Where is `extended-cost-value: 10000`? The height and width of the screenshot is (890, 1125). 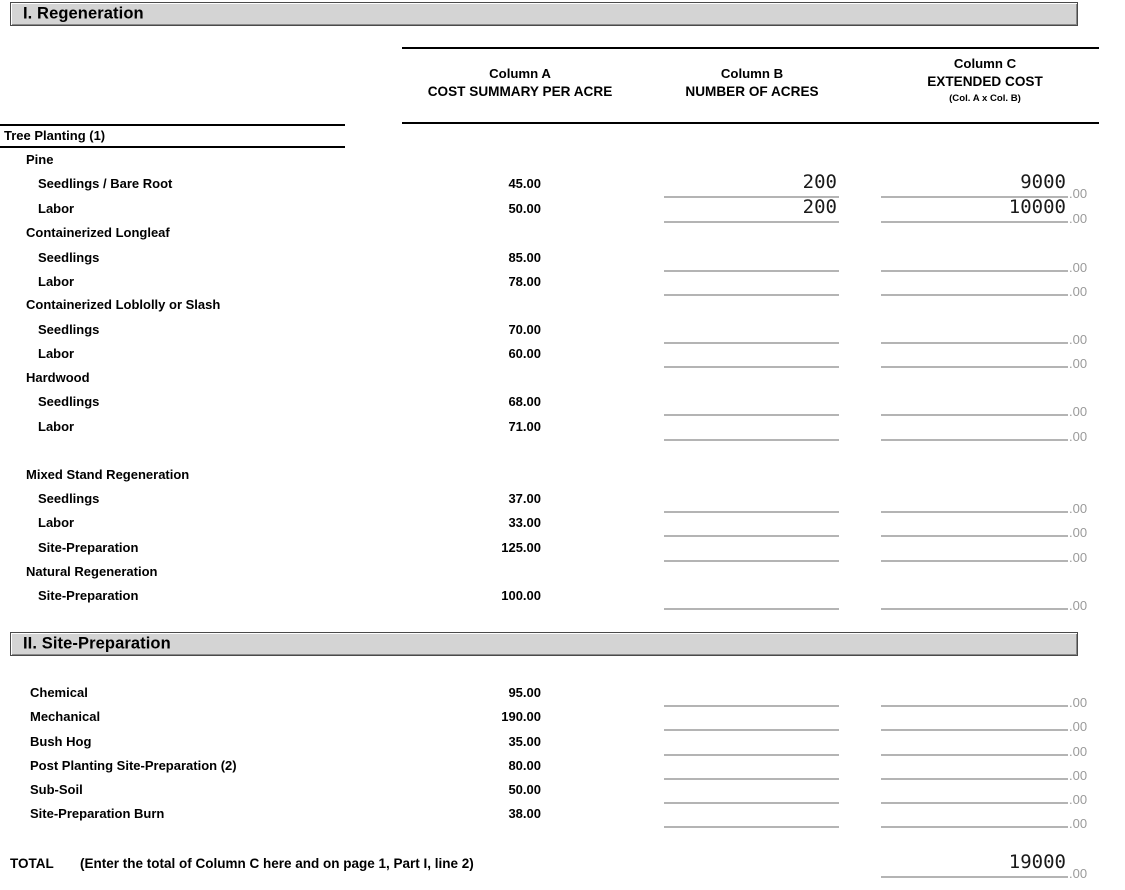
extended-cost-value: 10000 is located at coordinates (973, 207).